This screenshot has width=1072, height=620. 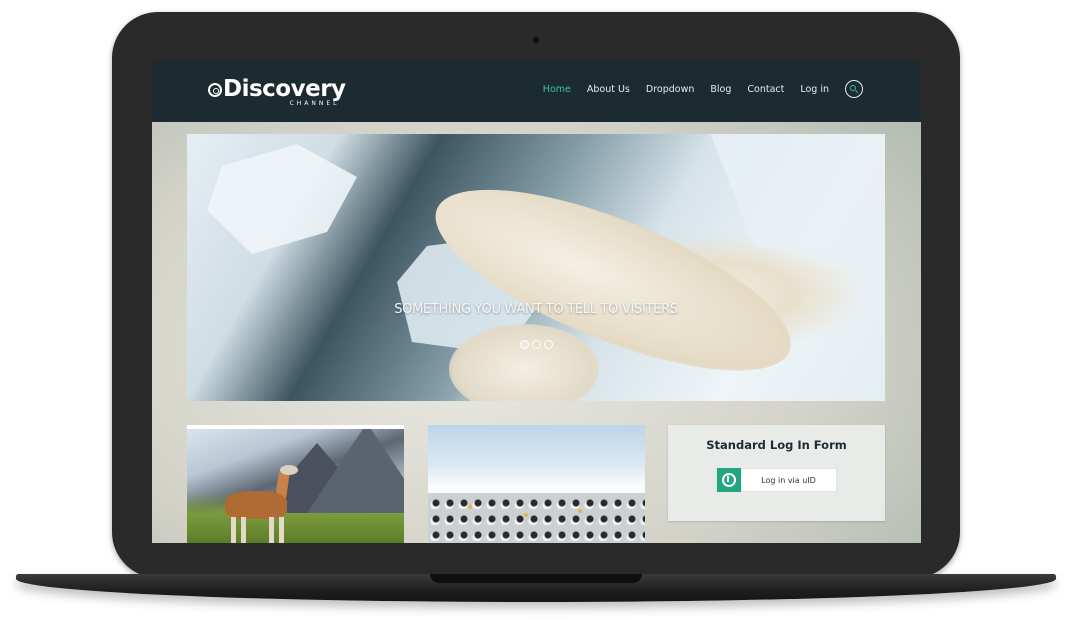 I want to click on llama, so click(x=265, y=504).